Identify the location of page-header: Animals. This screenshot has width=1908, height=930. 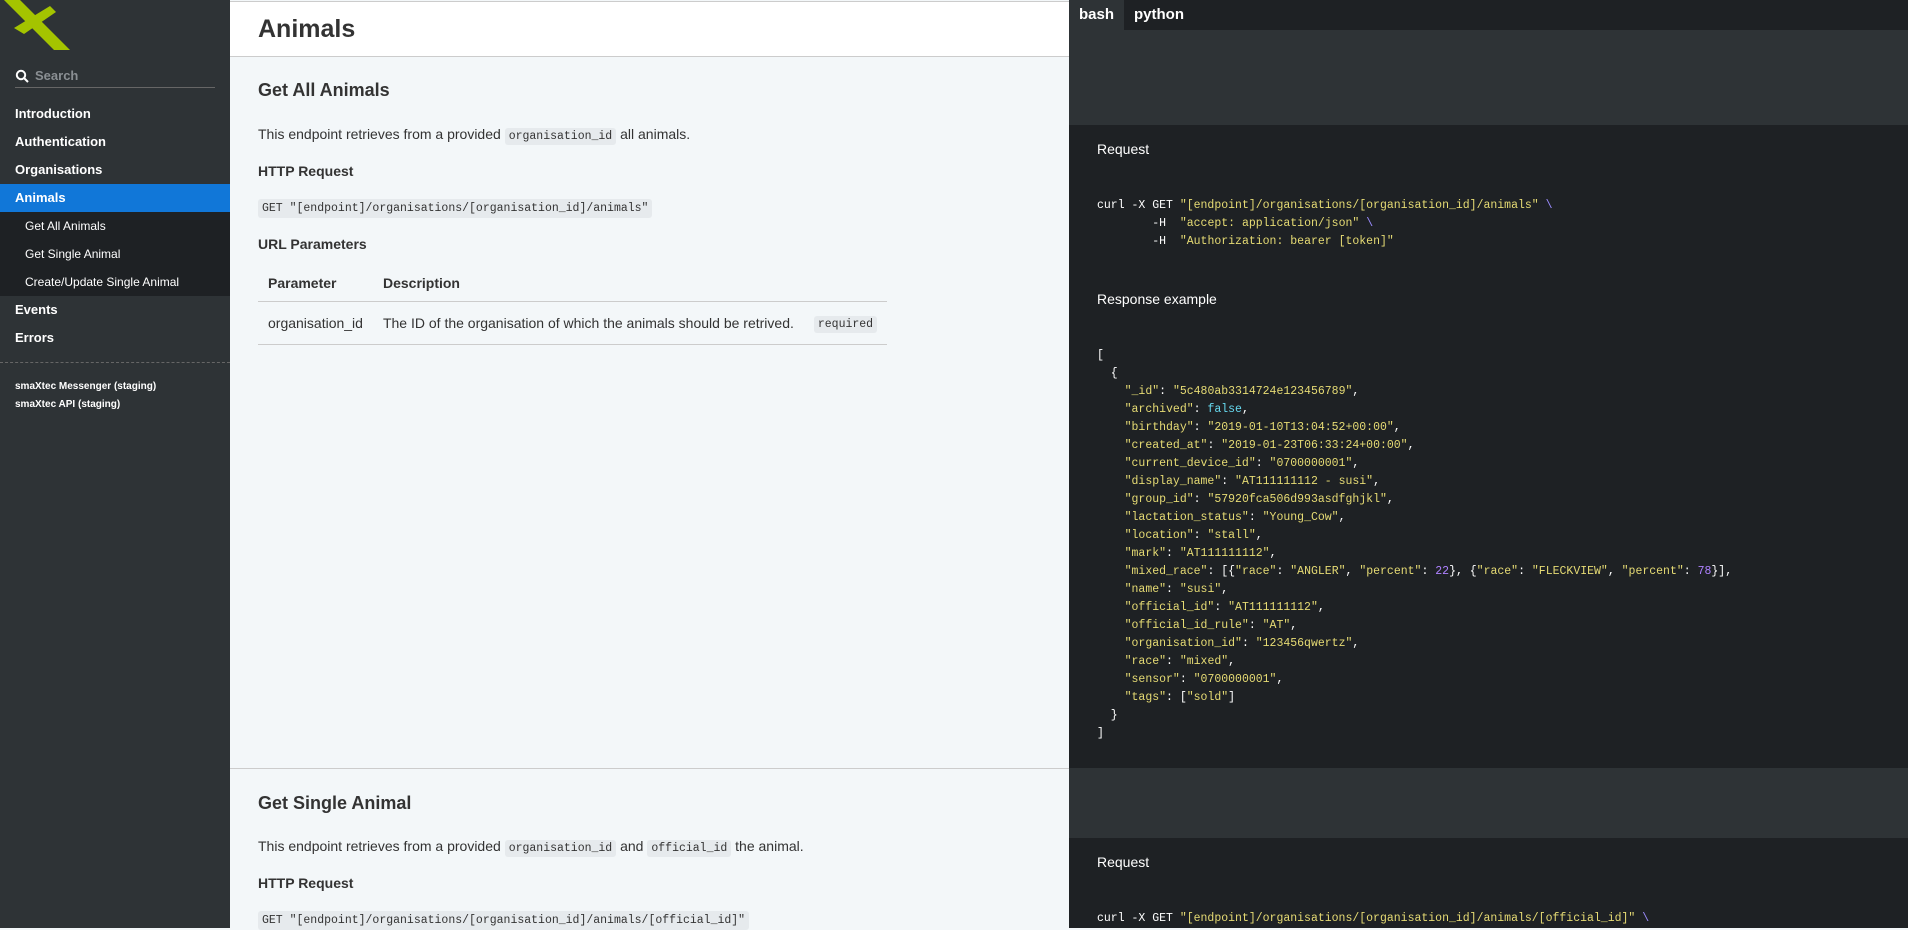
(649, 29).